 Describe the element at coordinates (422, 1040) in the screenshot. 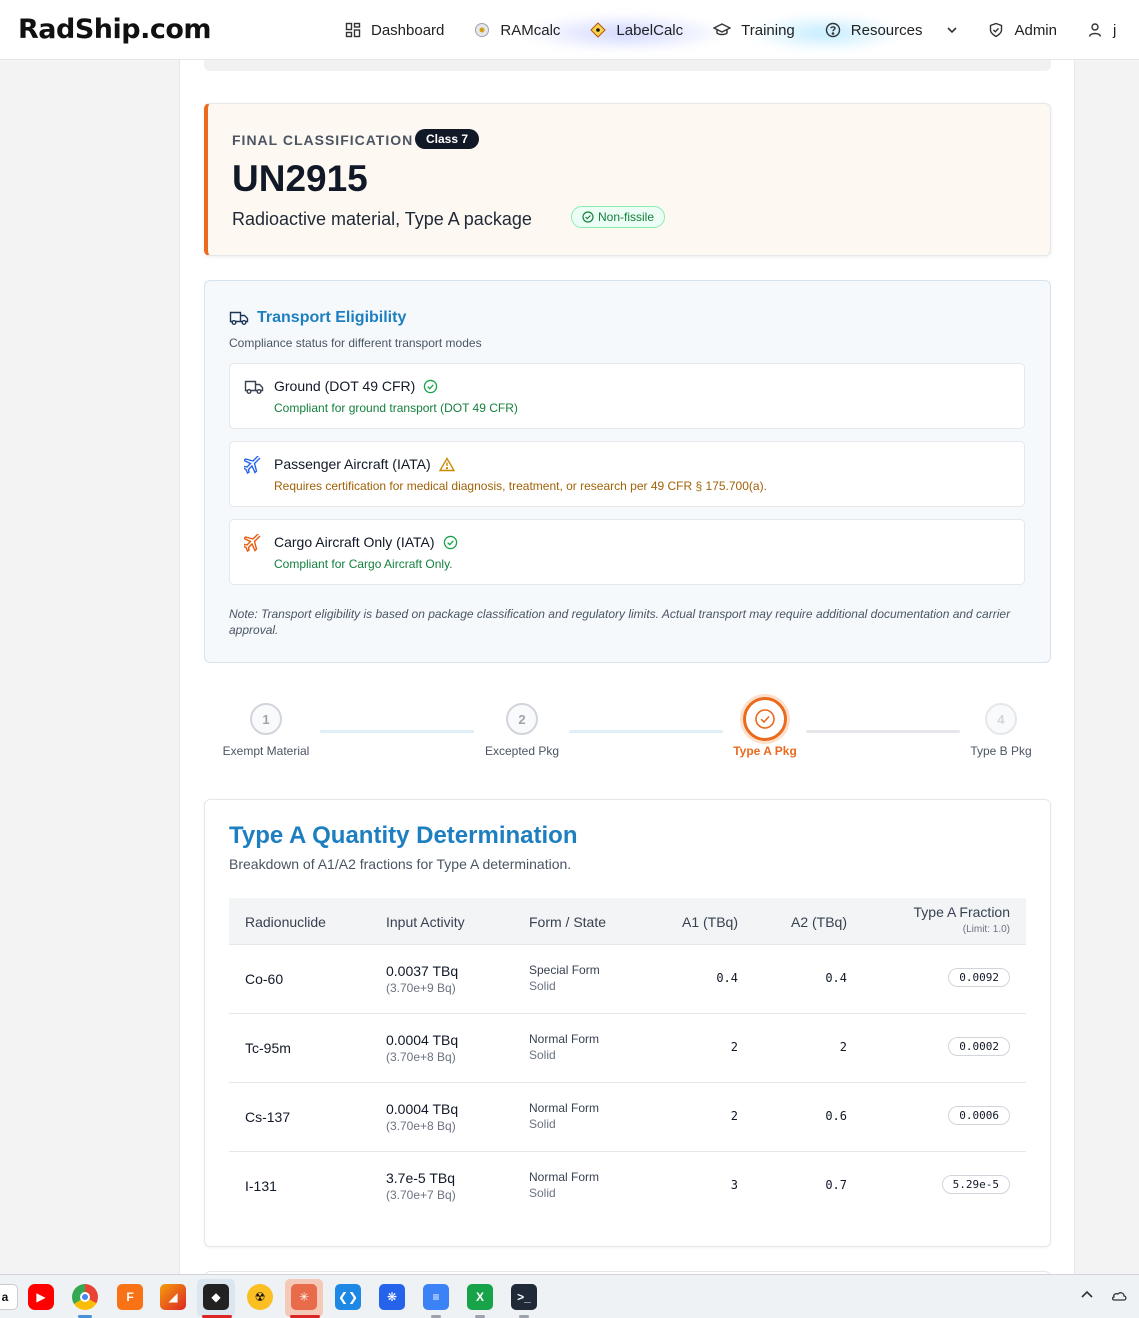

I see `activity-tbq: 0.0004 TBq` at that location.